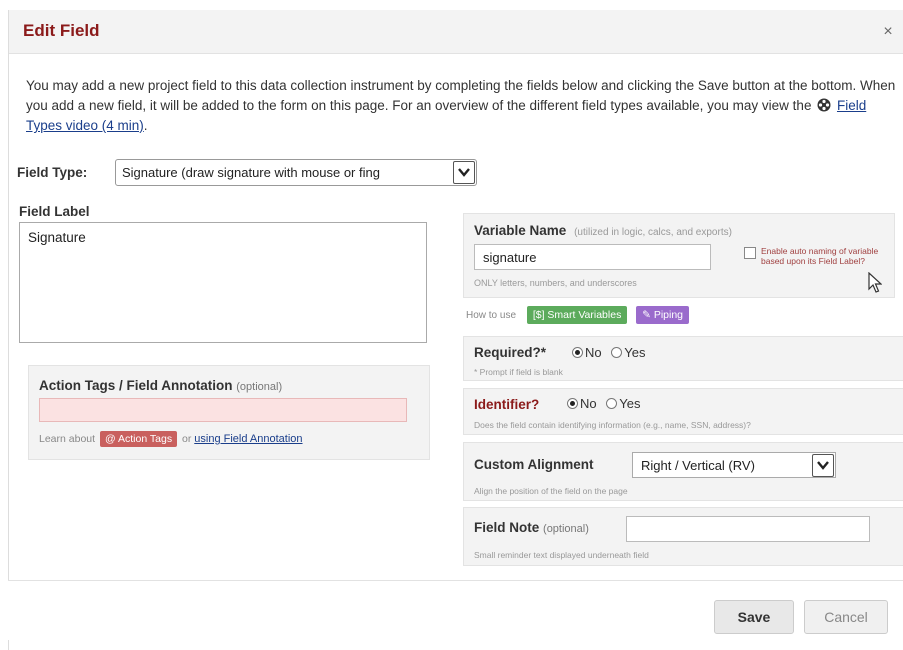 The width and height of the screenshot is (903, 650). I want to click on identifier-no-label: No, so click(588, 403).